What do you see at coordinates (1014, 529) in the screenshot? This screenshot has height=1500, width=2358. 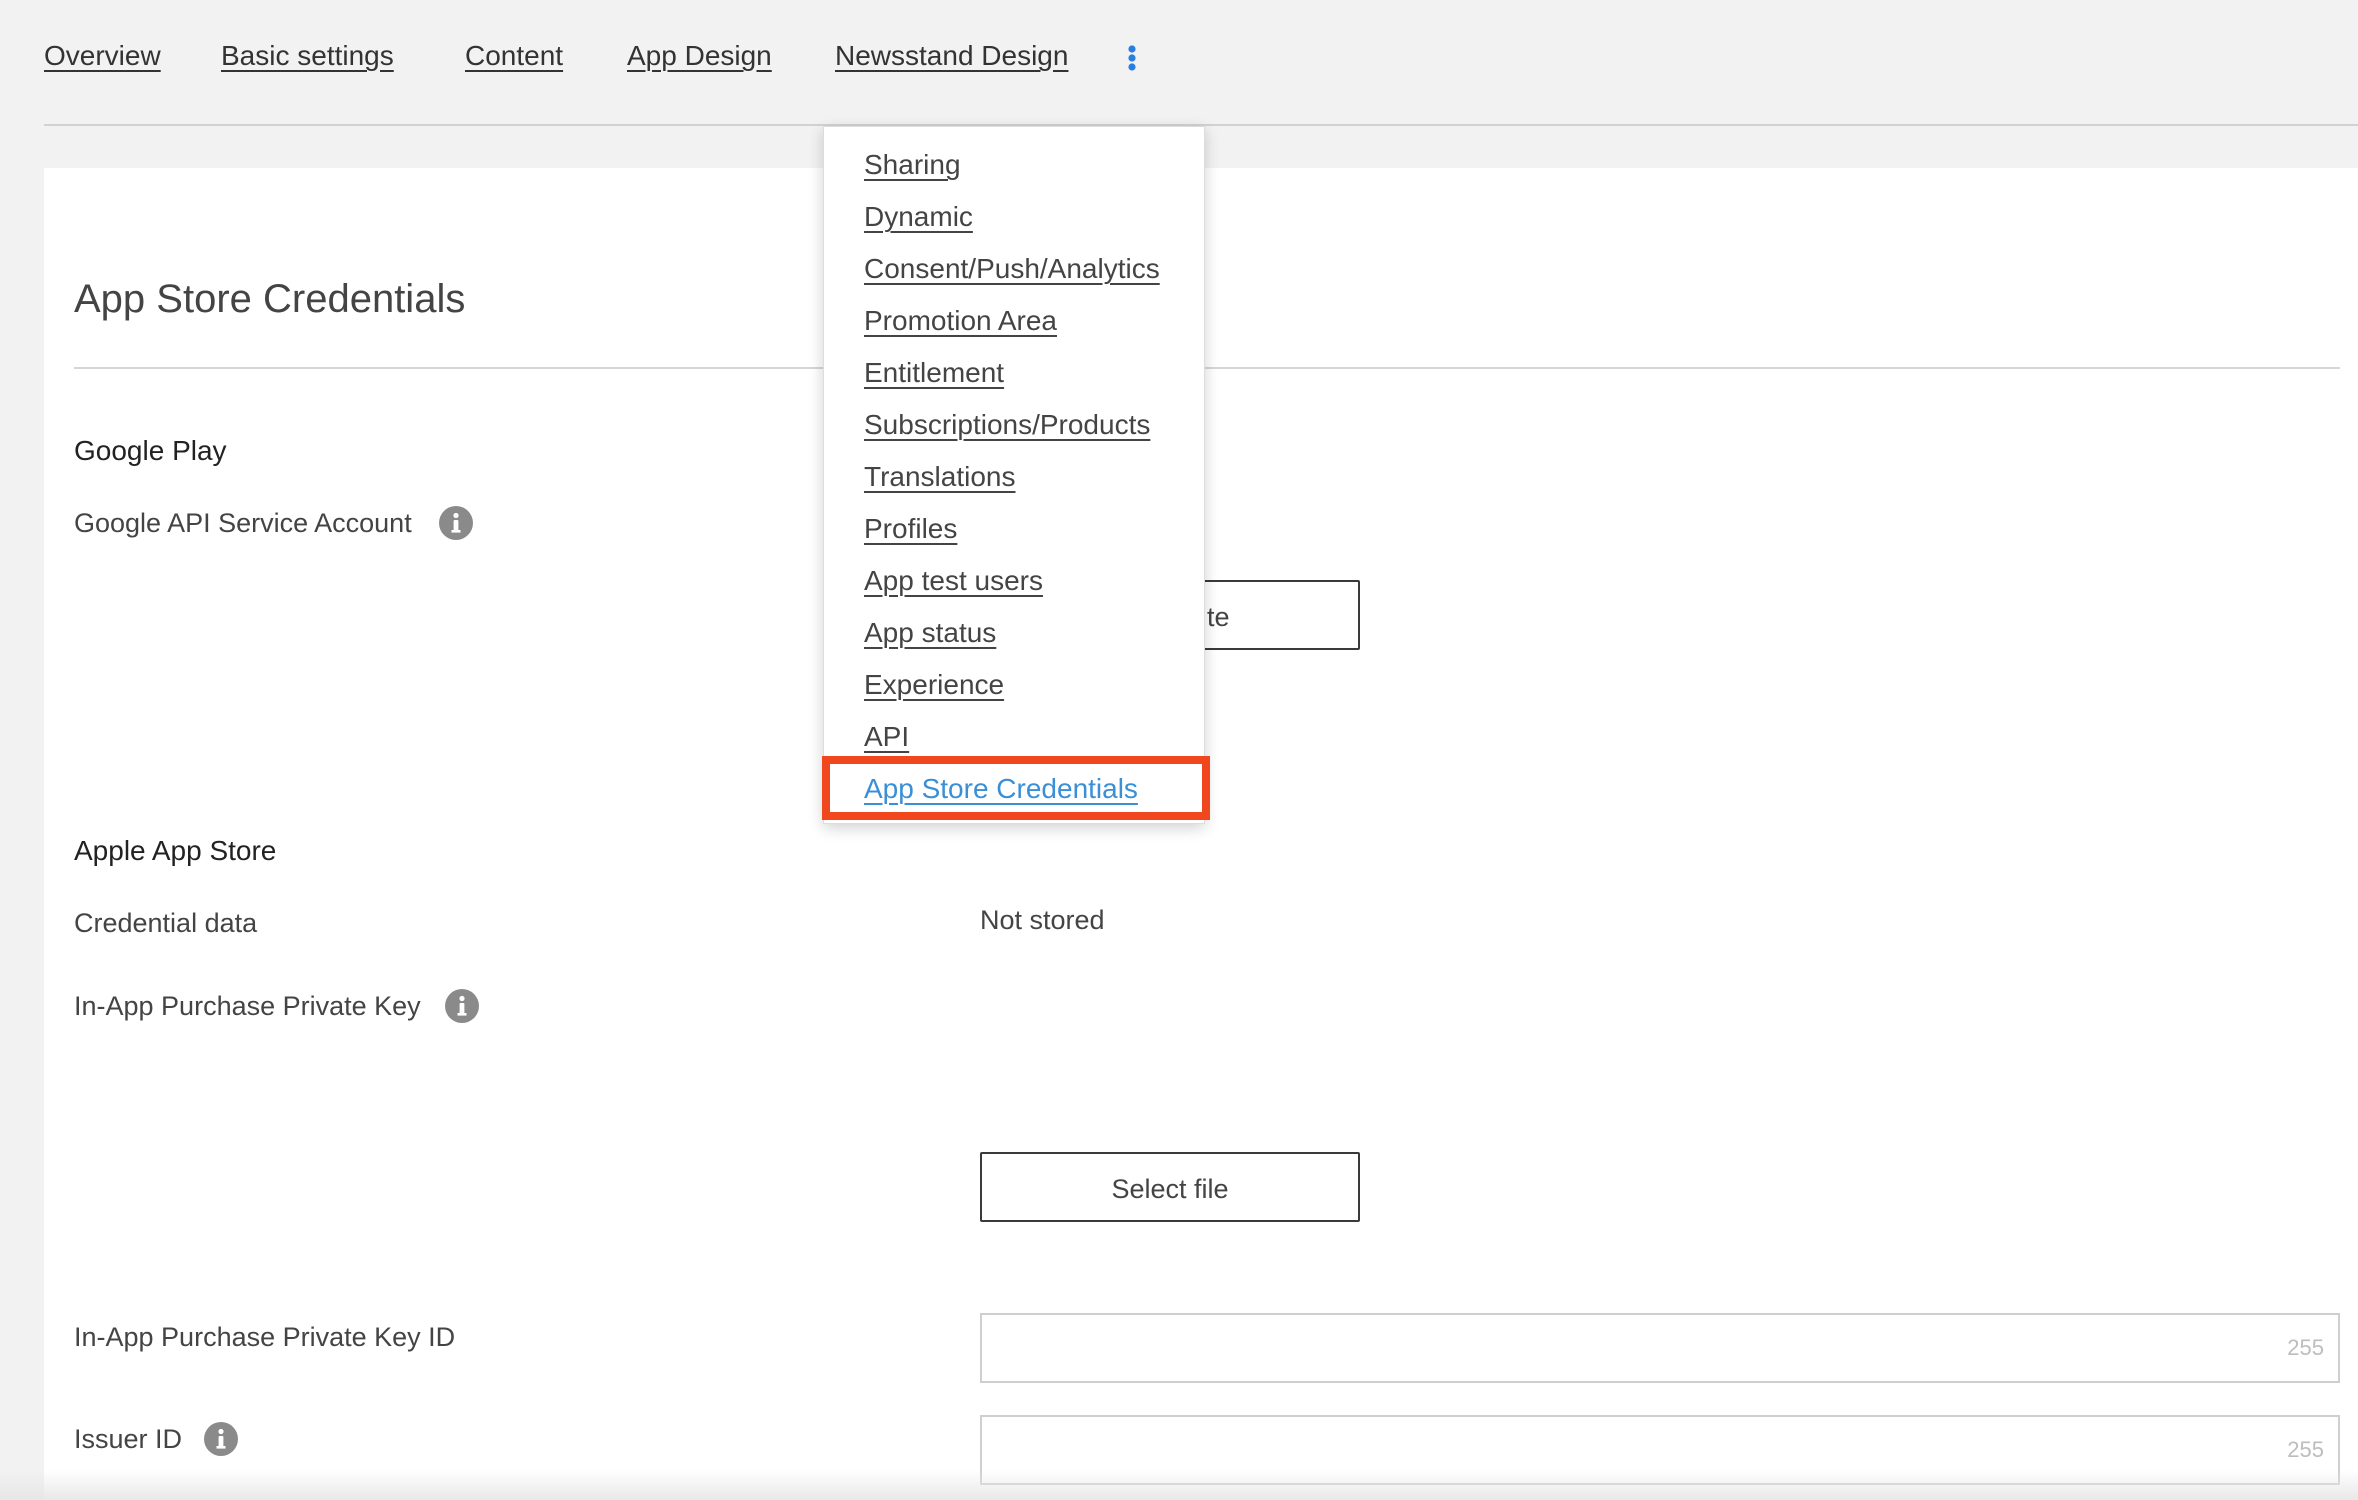 I see `menu-item-profiles: Profiles` at bounding box center [1014, 529].